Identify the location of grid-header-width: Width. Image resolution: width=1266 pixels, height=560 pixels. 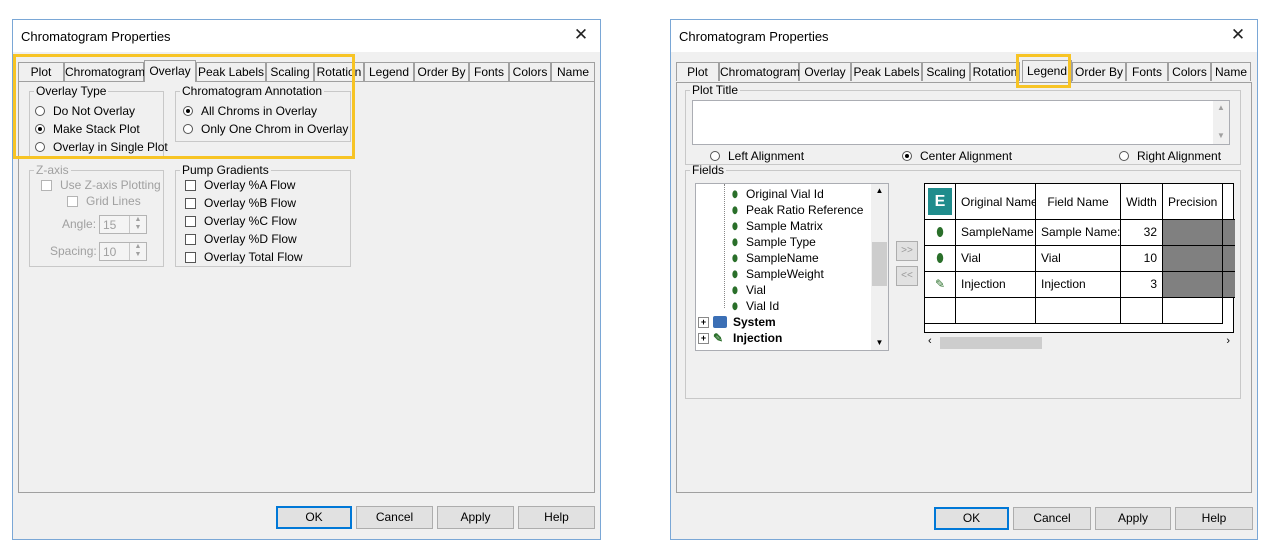
(1142, 202).